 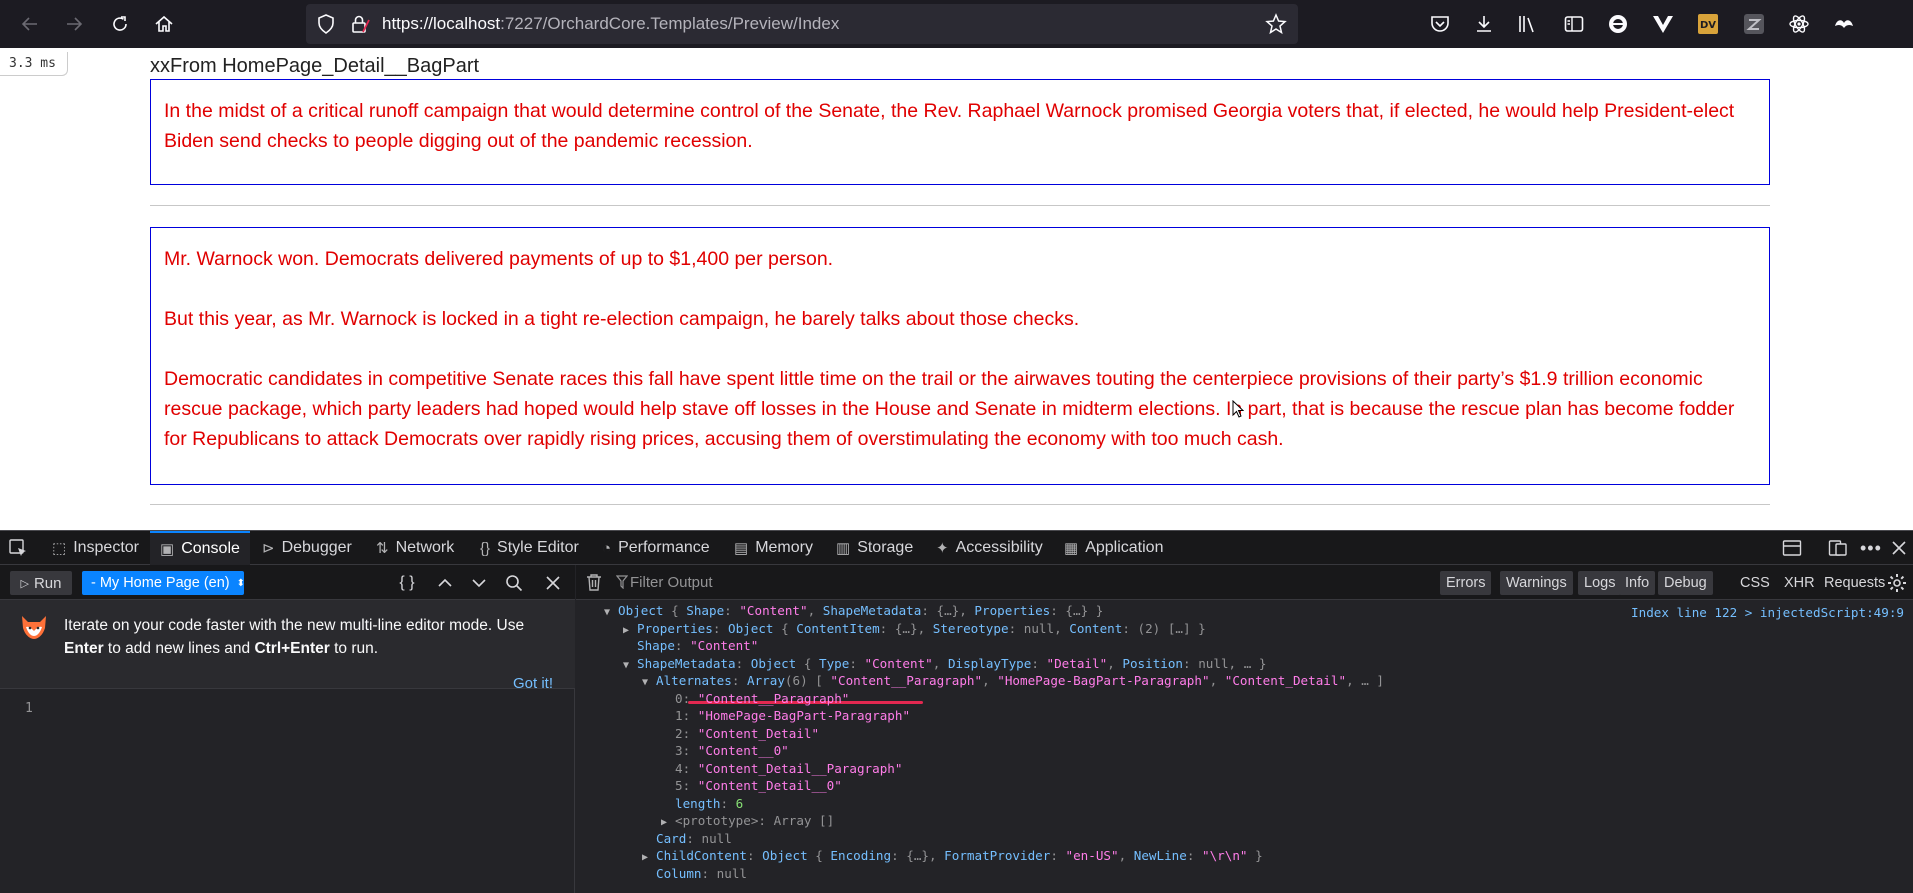 I want to click on dock-options-icon, so click(x=1838, y=548).